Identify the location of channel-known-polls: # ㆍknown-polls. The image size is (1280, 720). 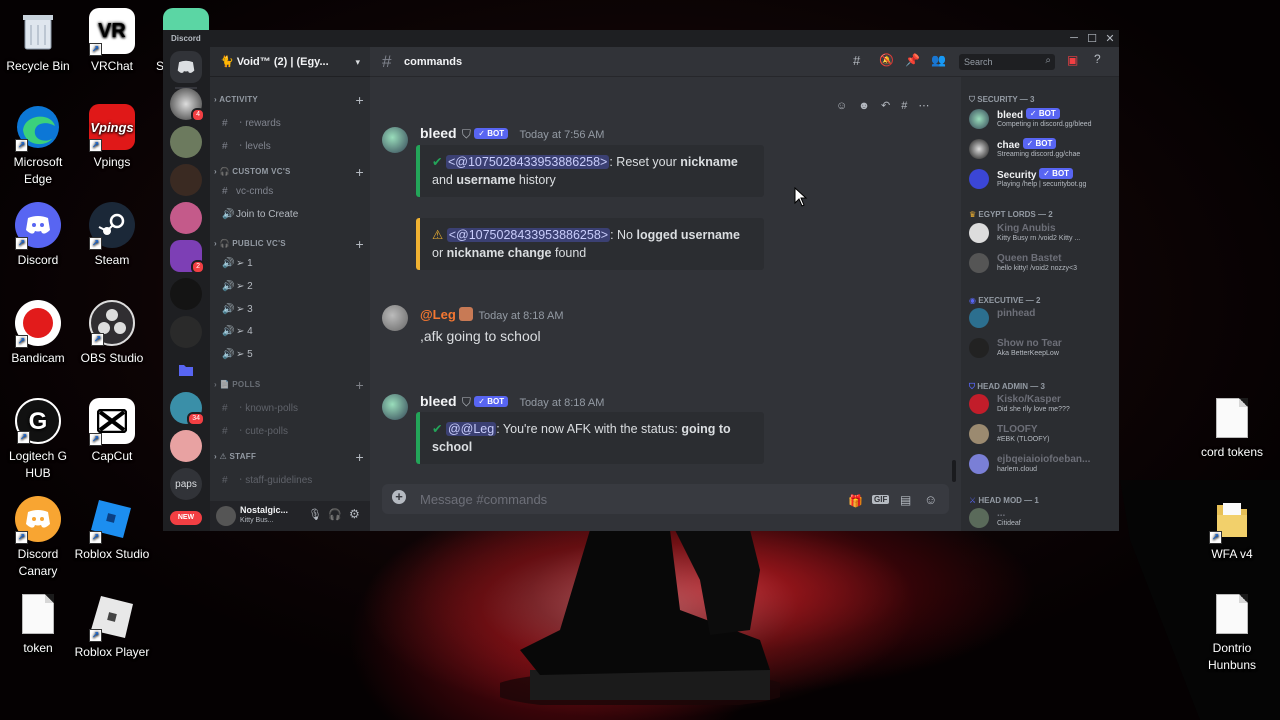
(292, 406).